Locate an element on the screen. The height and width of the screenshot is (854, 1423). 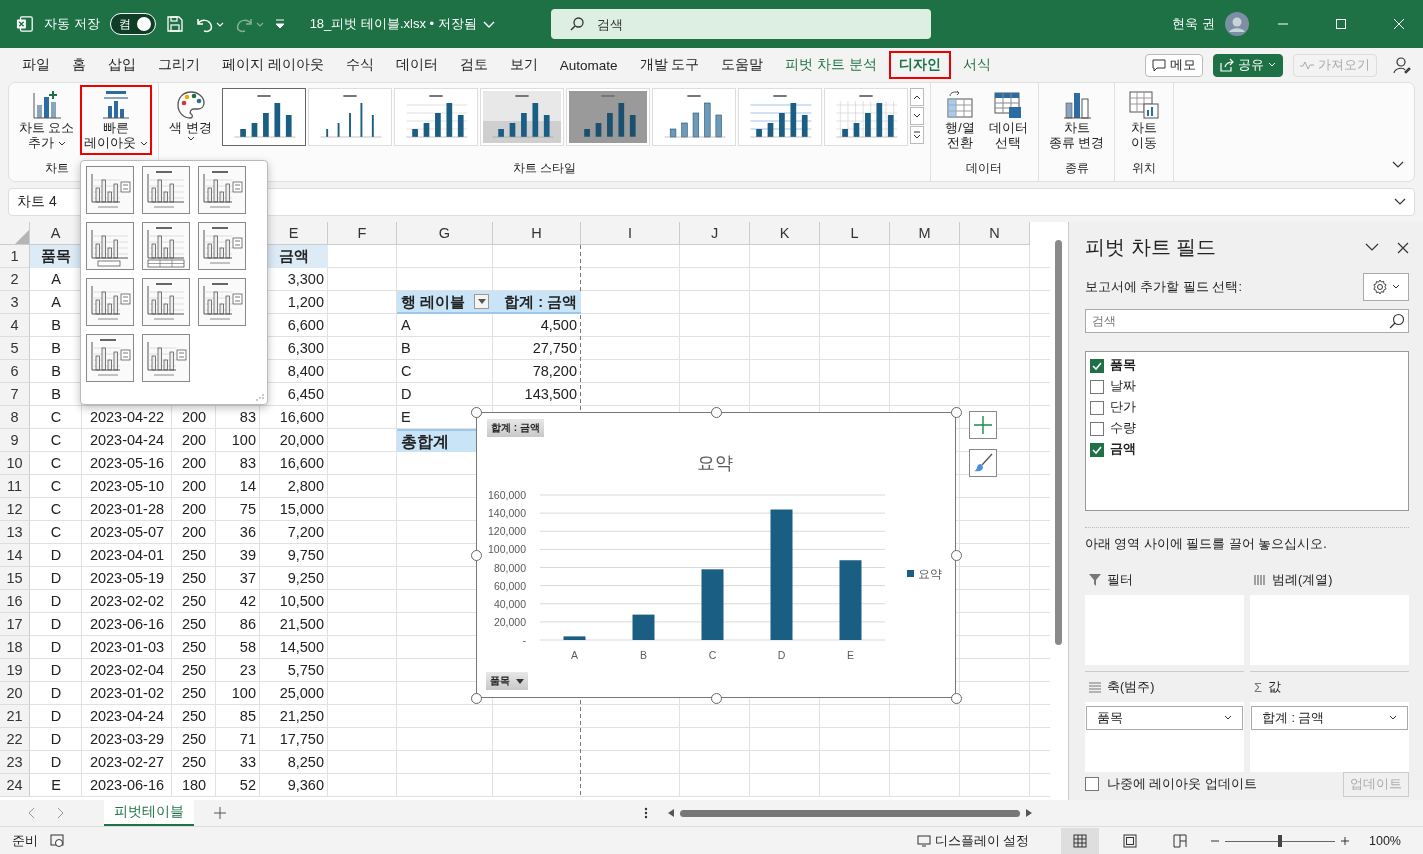
ribbon-tab: 데이터 is located at coordinates (416, 65).